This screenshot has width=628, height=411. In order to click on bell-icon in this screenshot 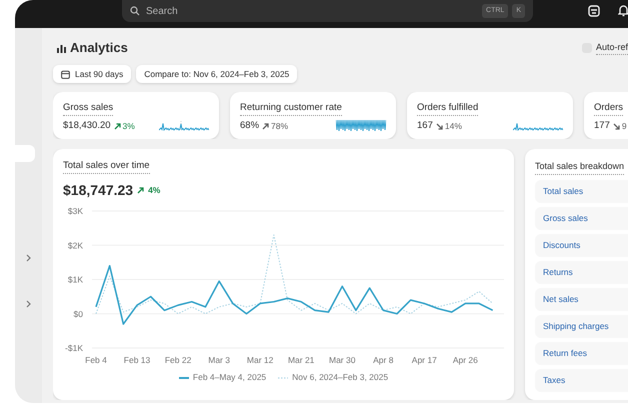, I will do `click(623, 10)`.